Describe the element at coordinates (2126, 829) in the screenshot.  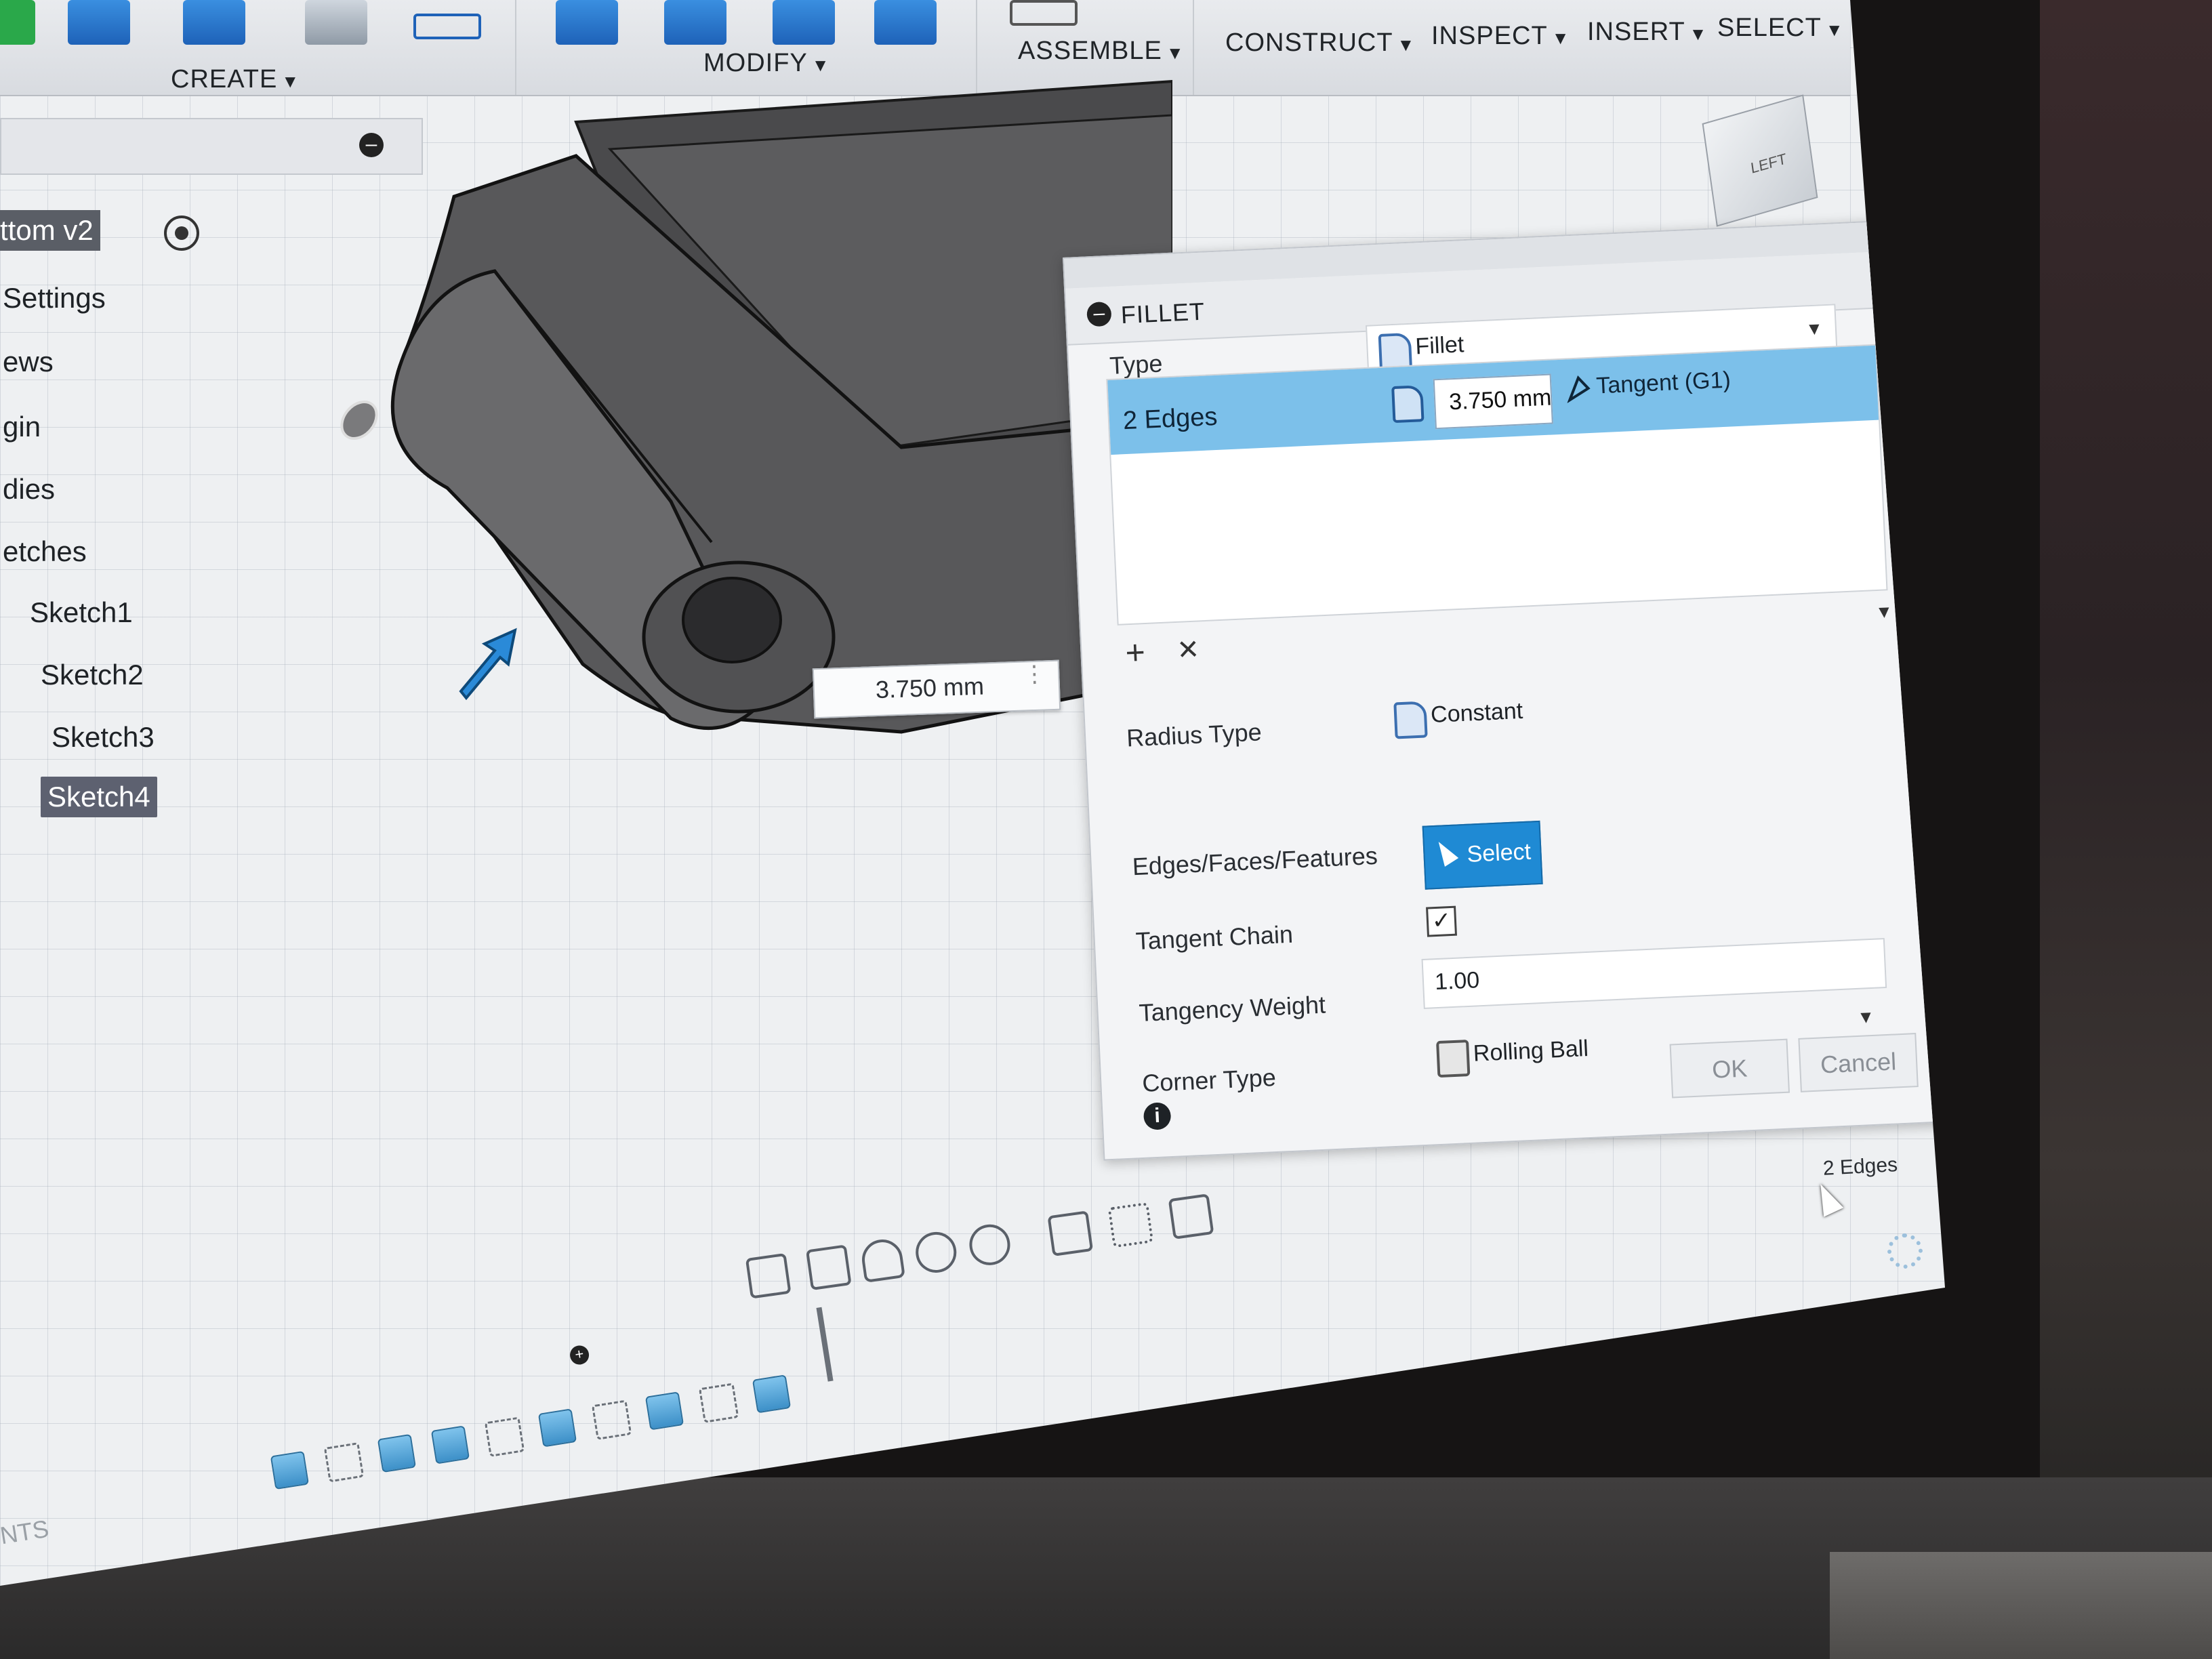
I see `background-desk` at that location.